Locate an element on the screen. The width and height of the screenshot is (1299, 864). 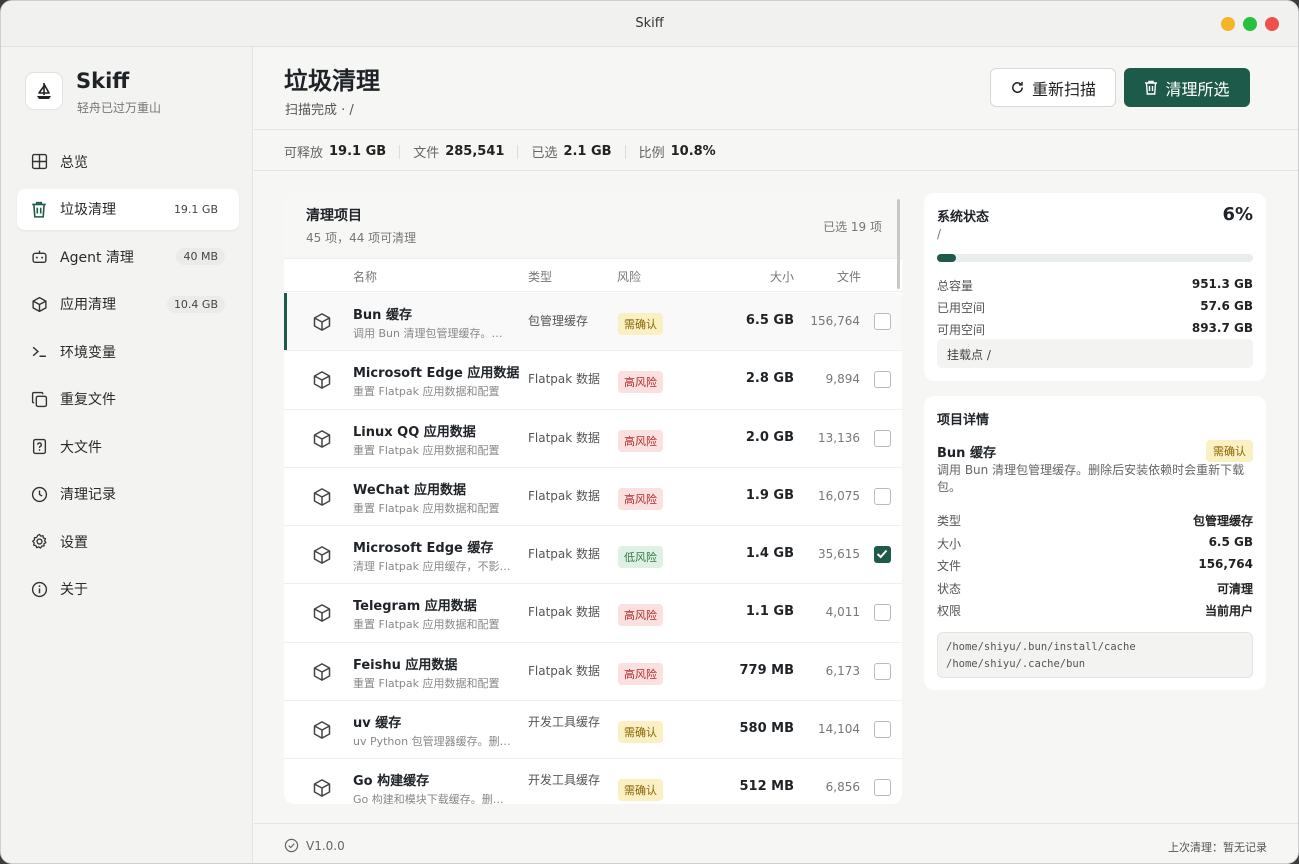
sidebar-item-junk-clean: 垃圾清理 19.1 GB is located at coordinates (128, 209).